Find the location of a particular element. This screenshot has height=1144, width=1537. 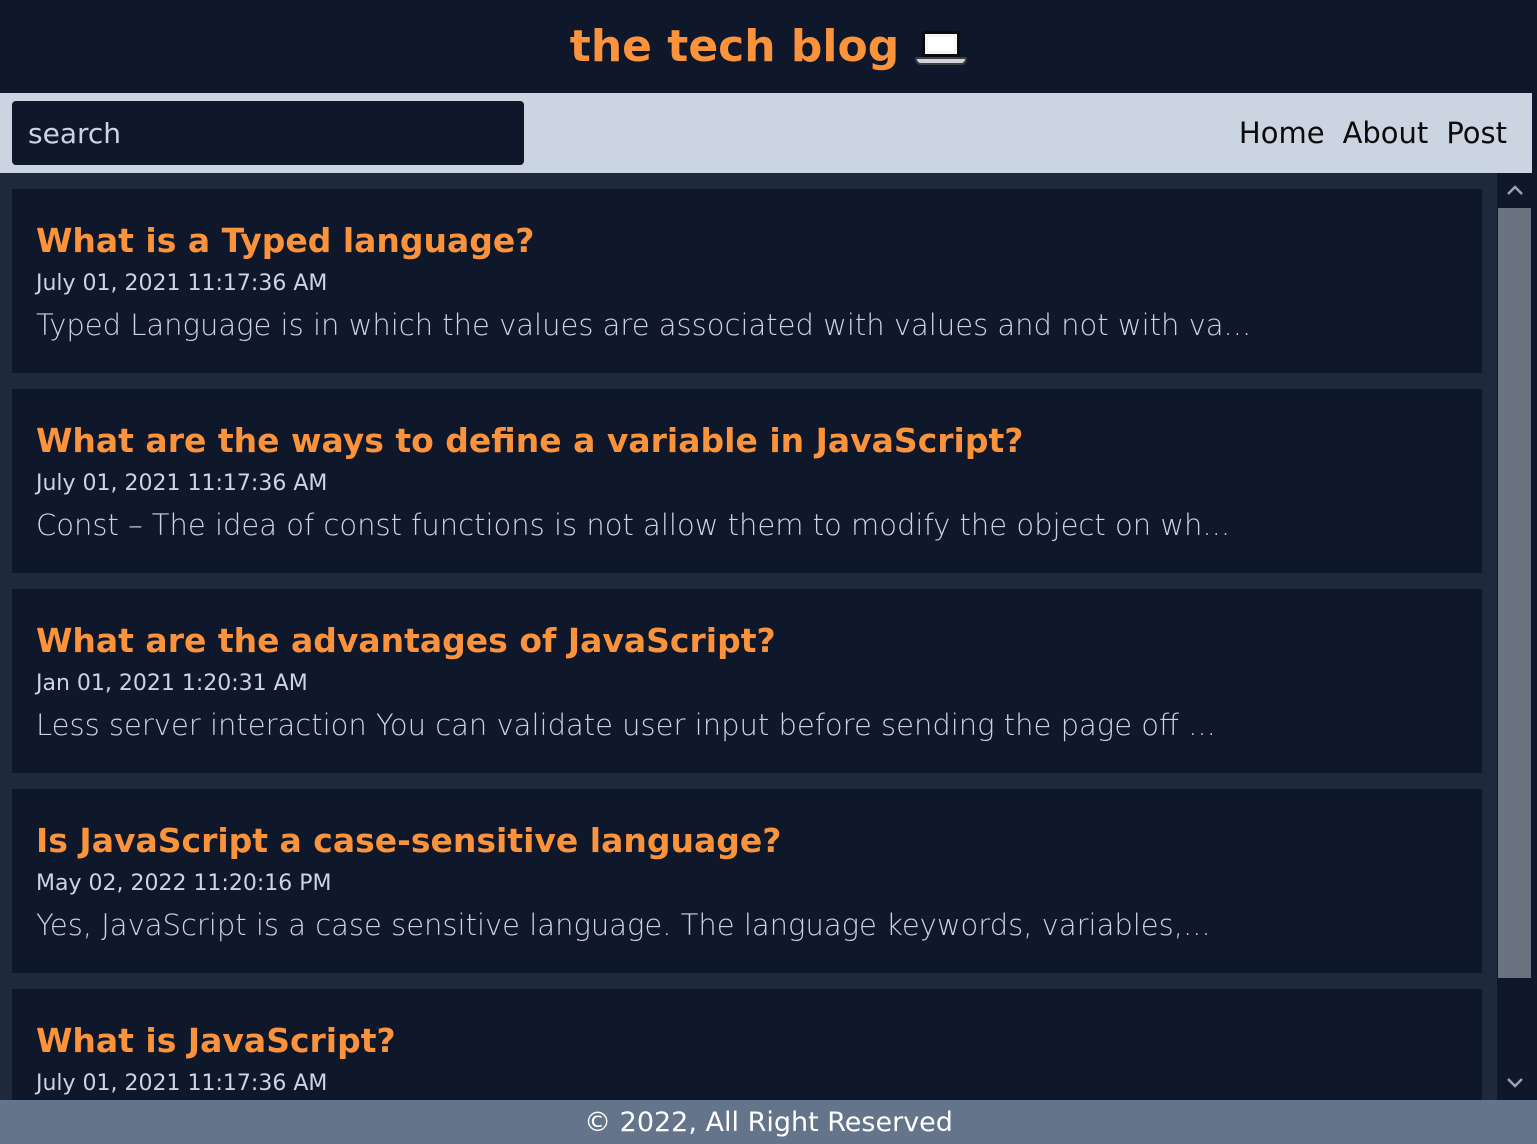

scroll-up-arrow-icon is located at coordinates (1514, 190).